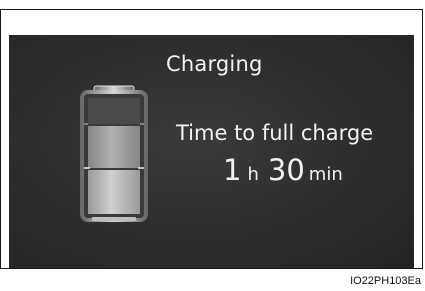 The height and width of the screenshot is (291, 425). What do you see at coordinates (286, 170) in the screenshot?
I see `minutes-value: 30` at bounding box center [286, 170].